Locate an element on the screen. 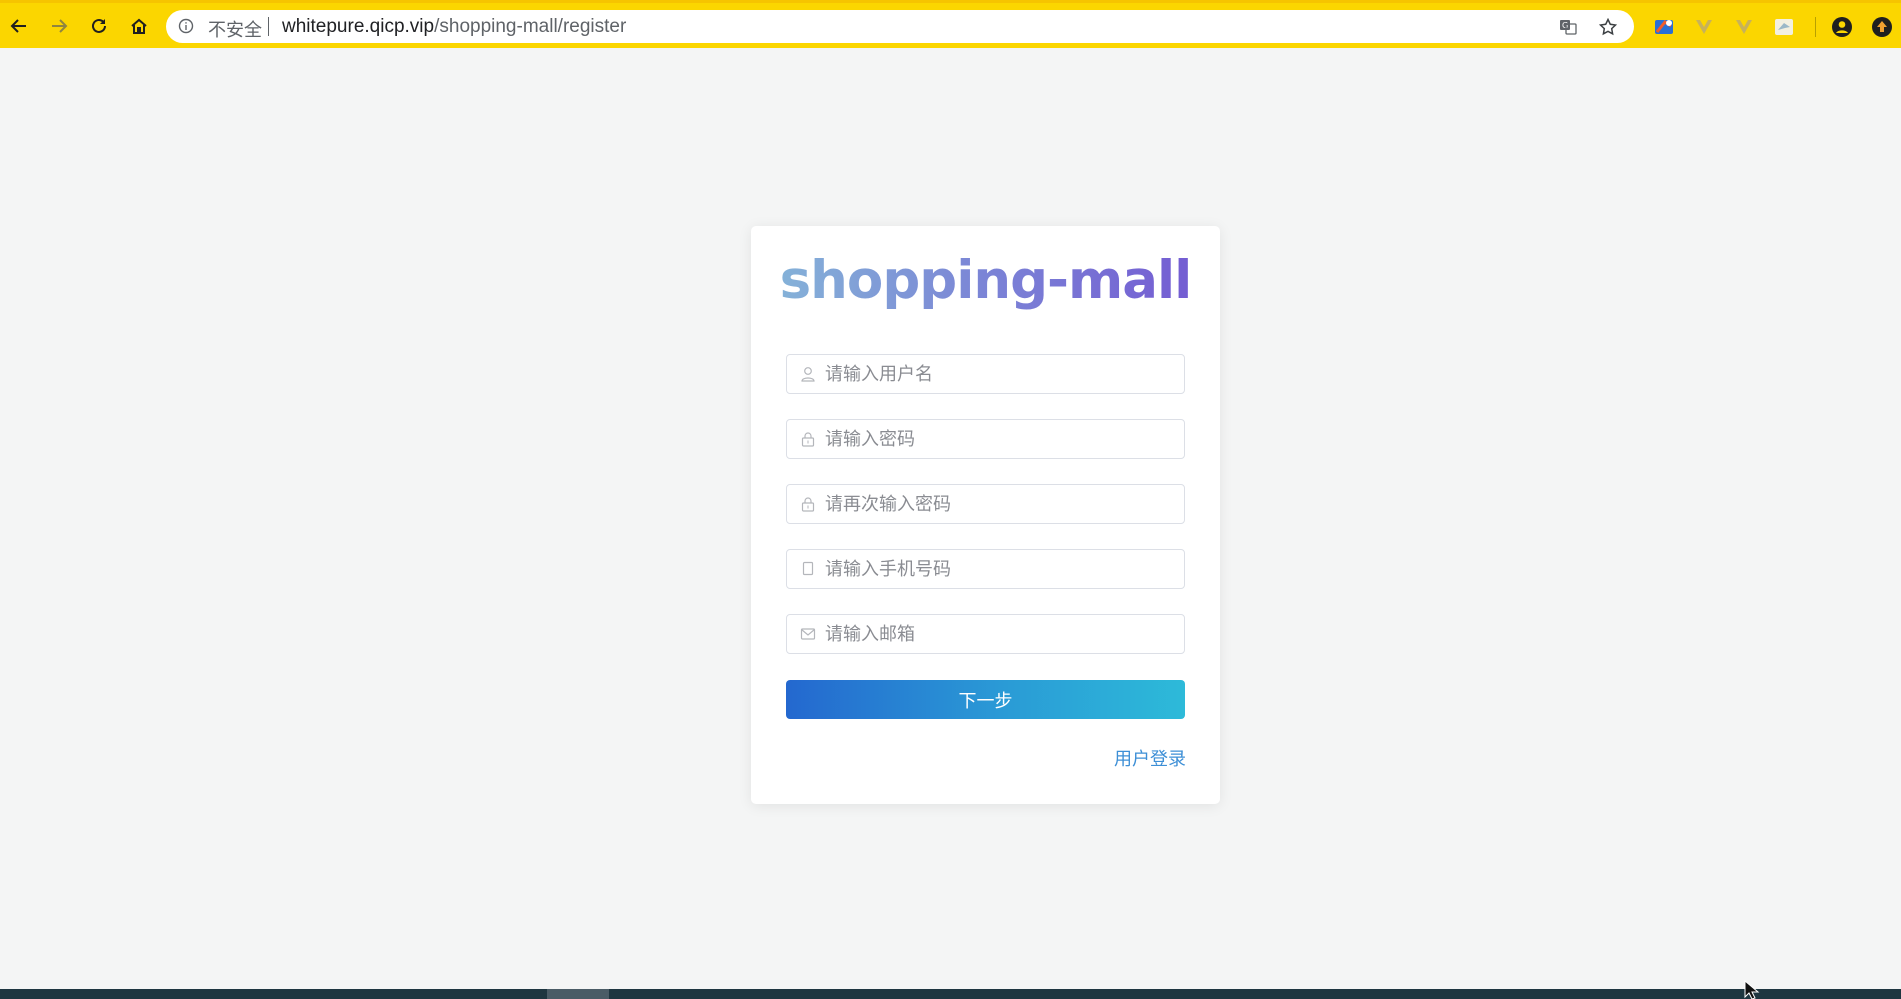  bookmark-star-icon is located at coordinates (1608, 27).